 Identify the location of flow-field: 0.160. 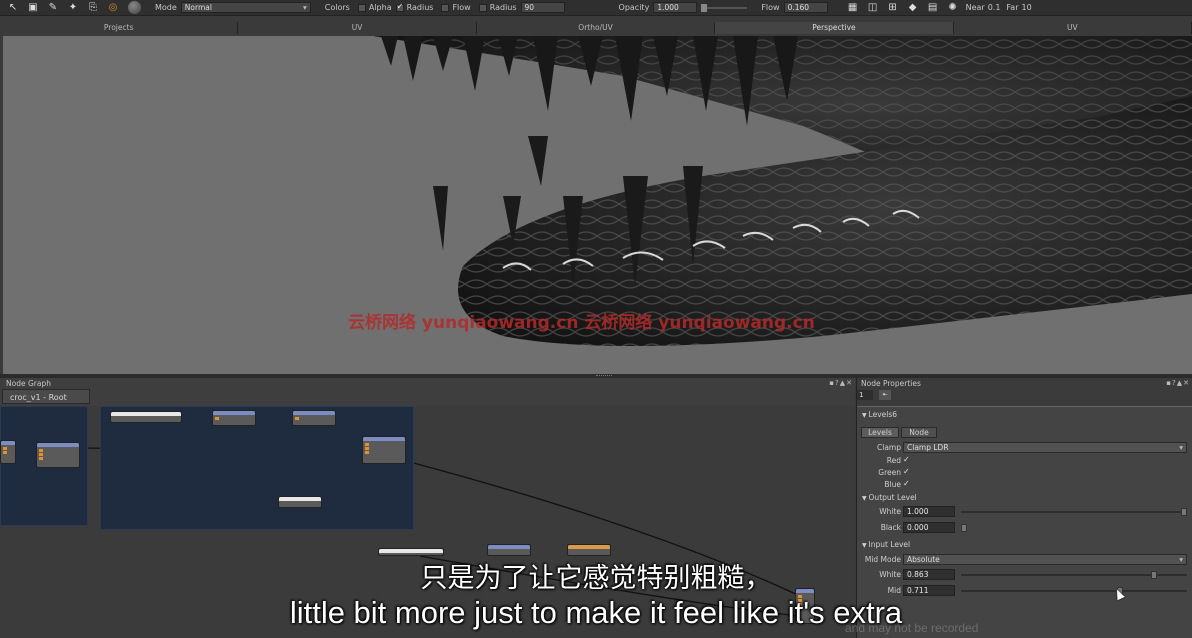
(805, 7).